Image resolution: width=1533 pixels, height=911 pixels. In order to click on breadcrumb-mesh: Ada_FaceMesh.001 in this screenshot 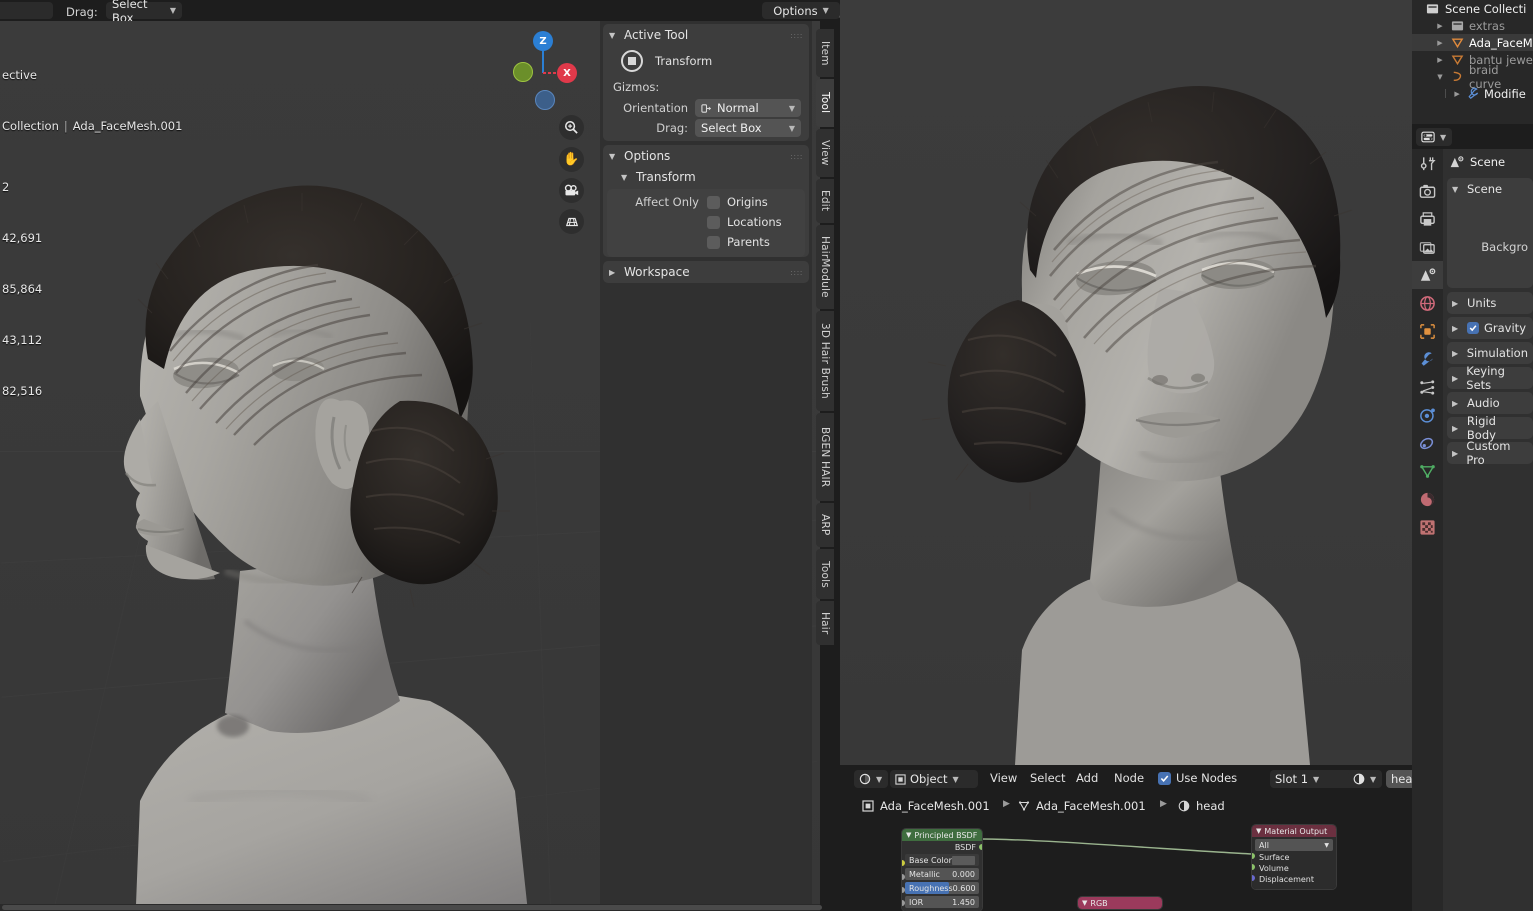, I will do `click(1082, 806)`.